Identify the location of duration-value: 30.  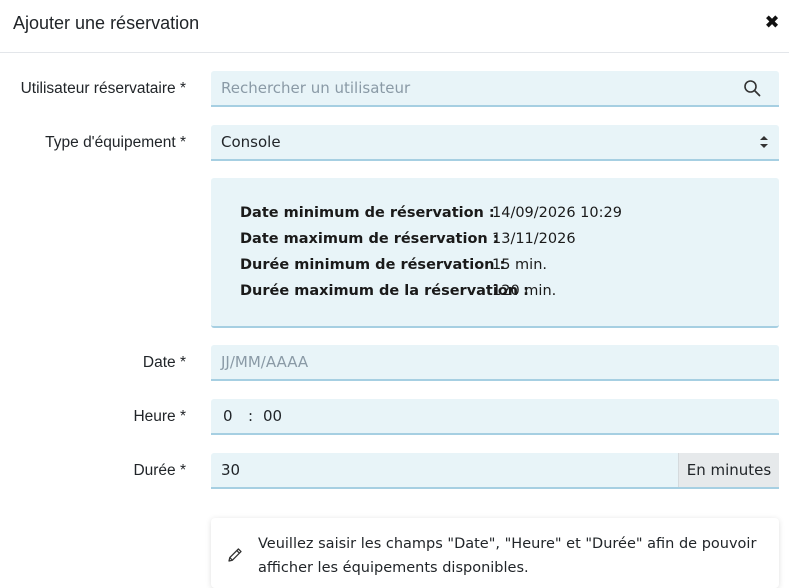
(230, 470).